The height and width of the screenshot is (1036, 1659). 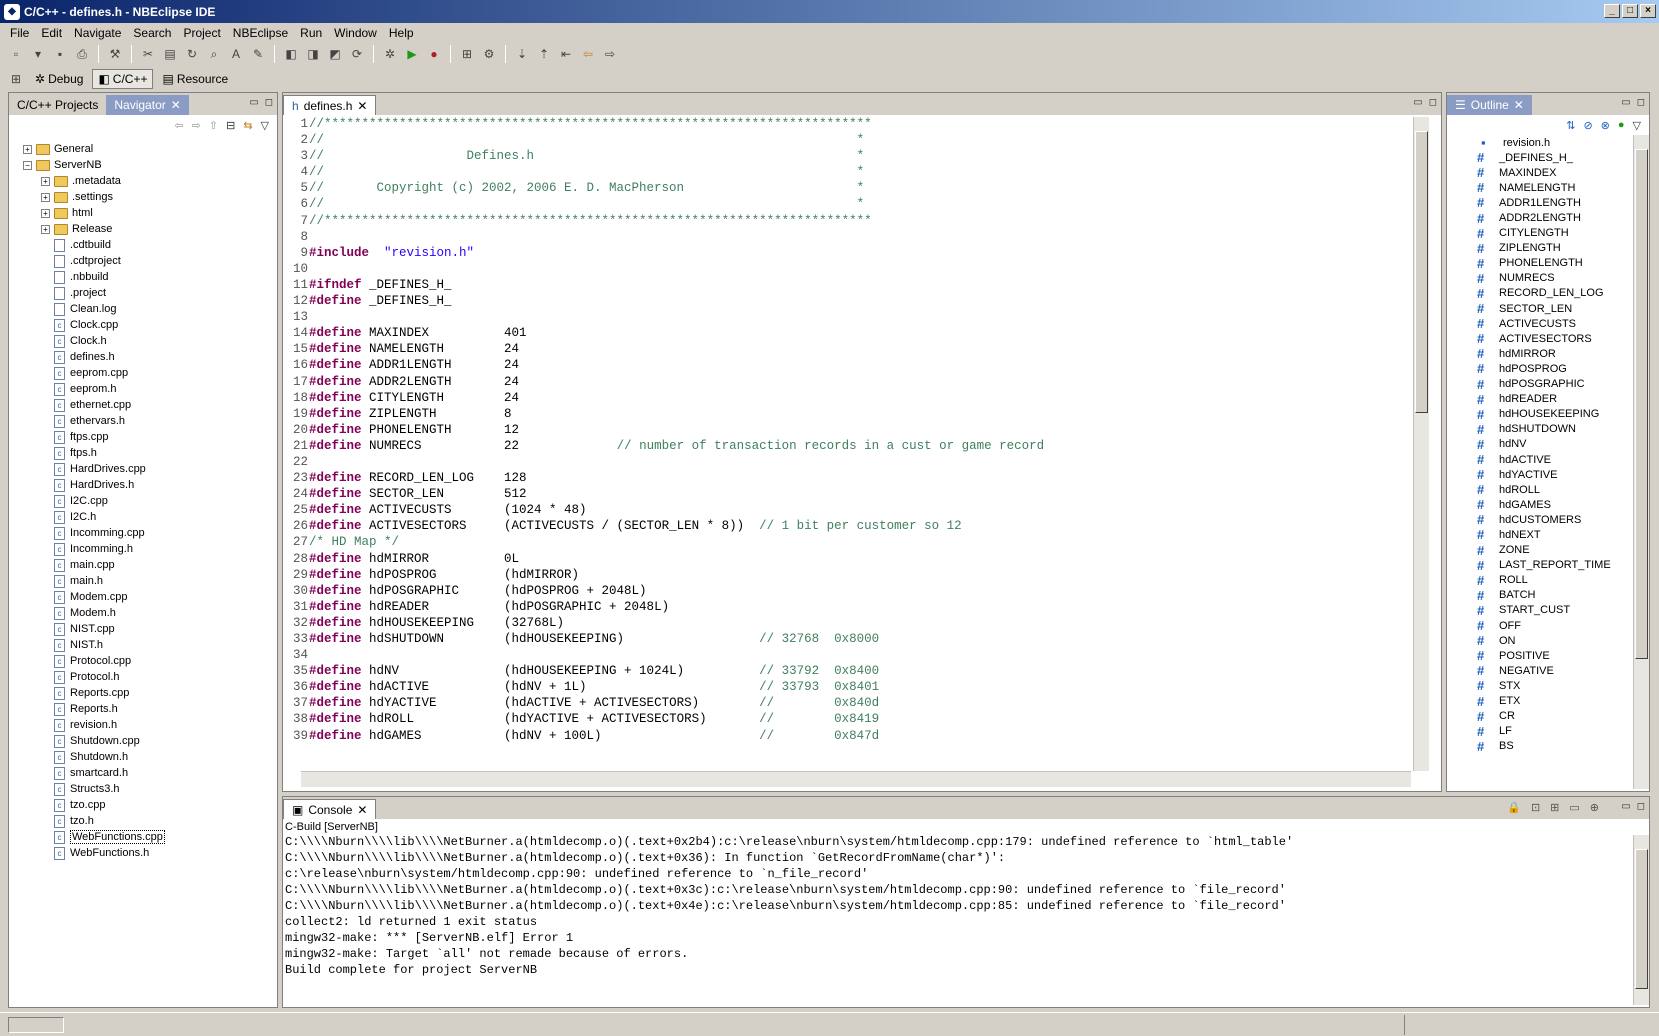 What do you see at coordinates (1540, 550) in the screenshot?
I see `outline-item: # ZONE` at bounding box center [1540, 550].